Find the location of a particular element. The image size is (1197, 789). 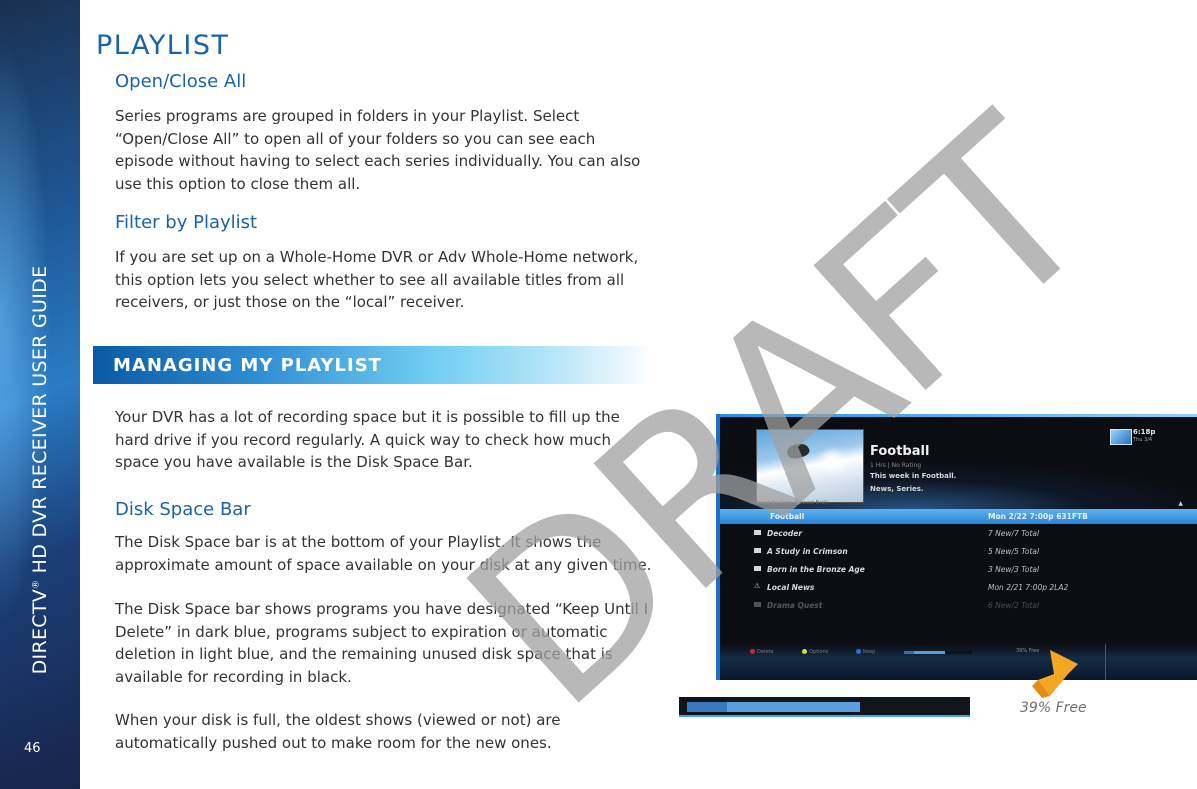

row-info: 6 New/2 Total is located at coordinates (1014, 605).